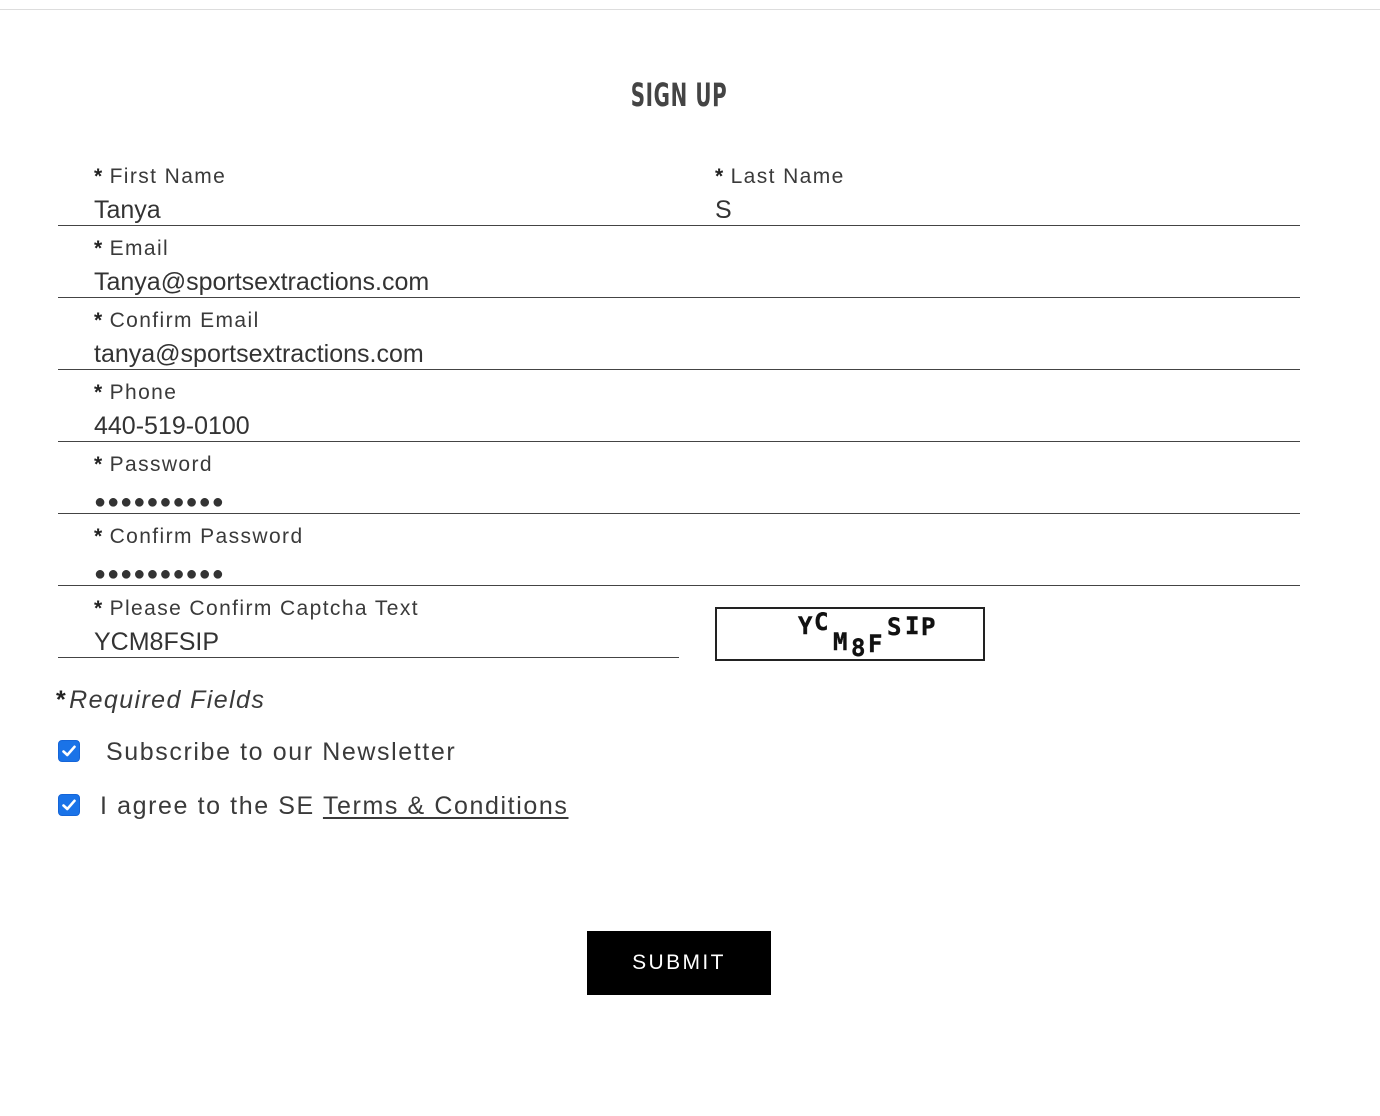 Image resolution: width=1380 pixels, height=1116 pixels. Describe the element at coordinates (690, 9) in the screenshot. I see `top-divider` at that location.